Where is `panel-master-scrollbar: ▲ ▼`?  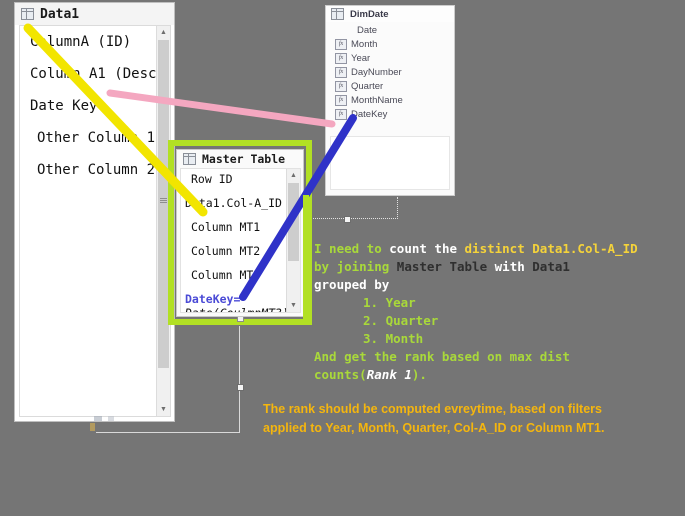 panel-master-scrollbar: ▲ ▼ is located at coordinates (293, 240).